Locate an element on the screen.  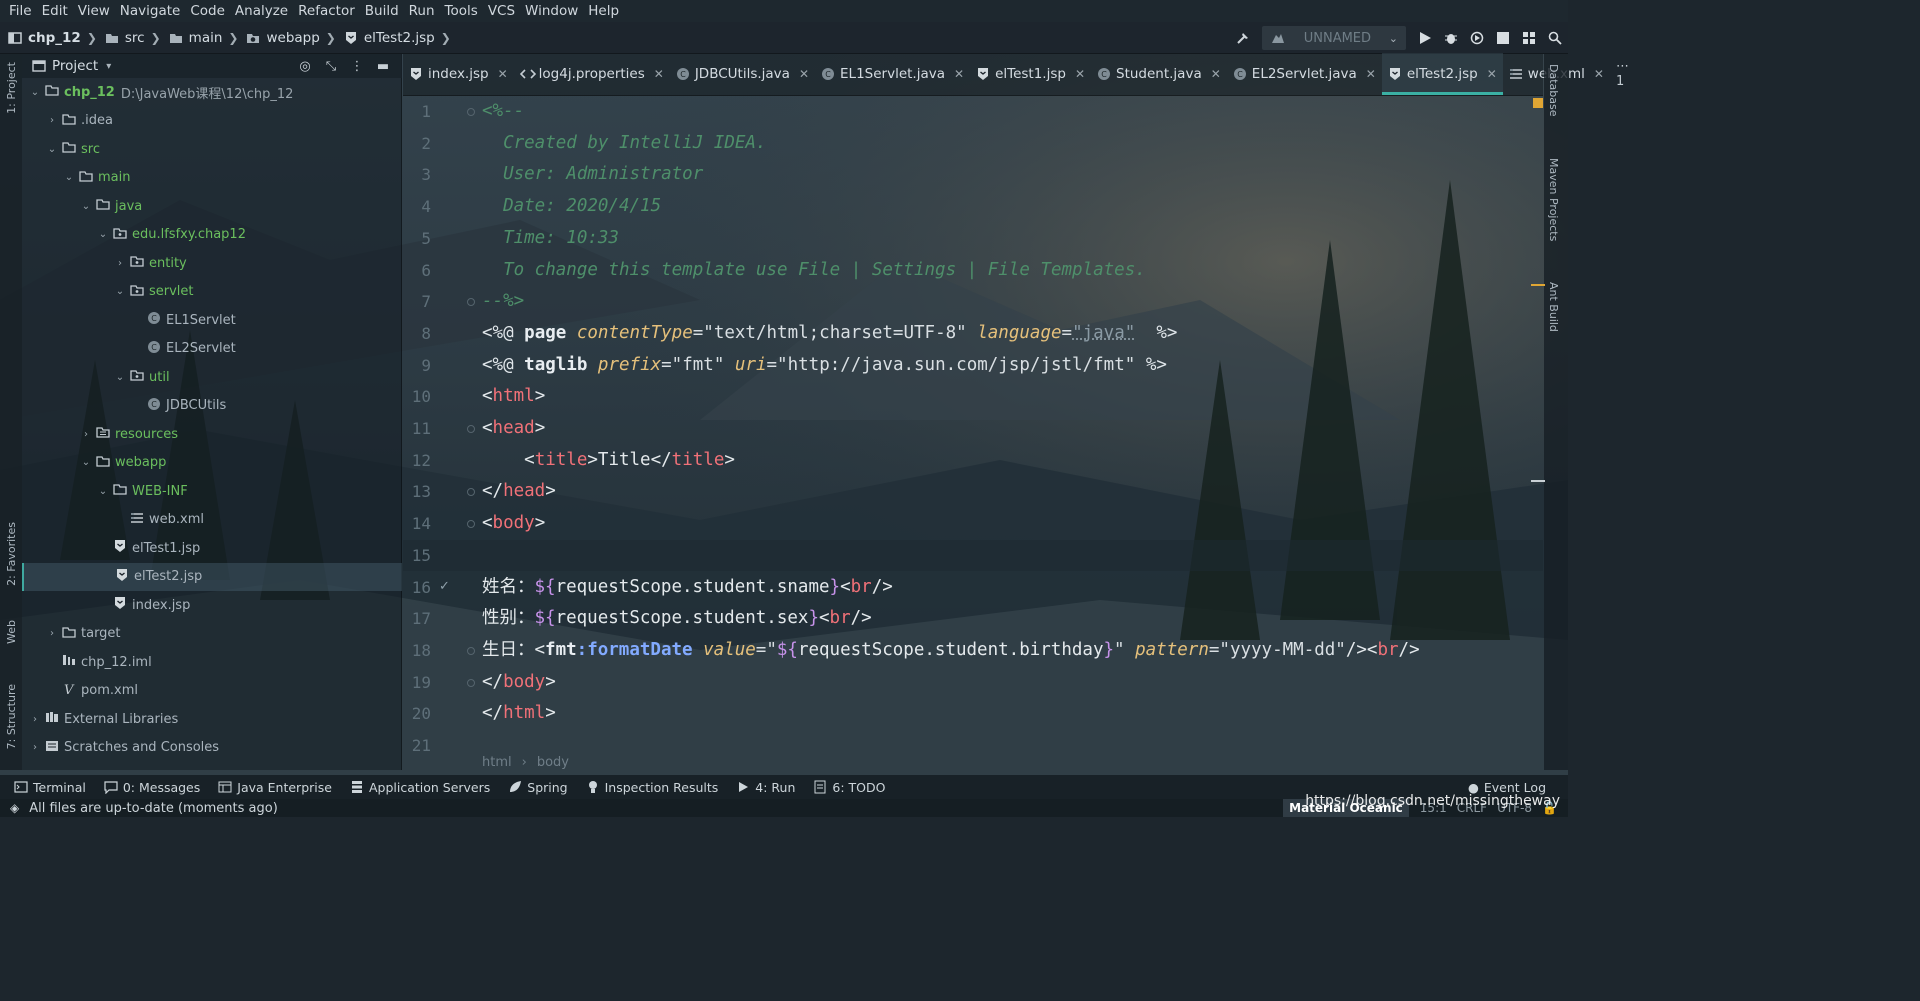
code-line: Created by IntelliJ IDEA. is located at coordinates (624, 144).